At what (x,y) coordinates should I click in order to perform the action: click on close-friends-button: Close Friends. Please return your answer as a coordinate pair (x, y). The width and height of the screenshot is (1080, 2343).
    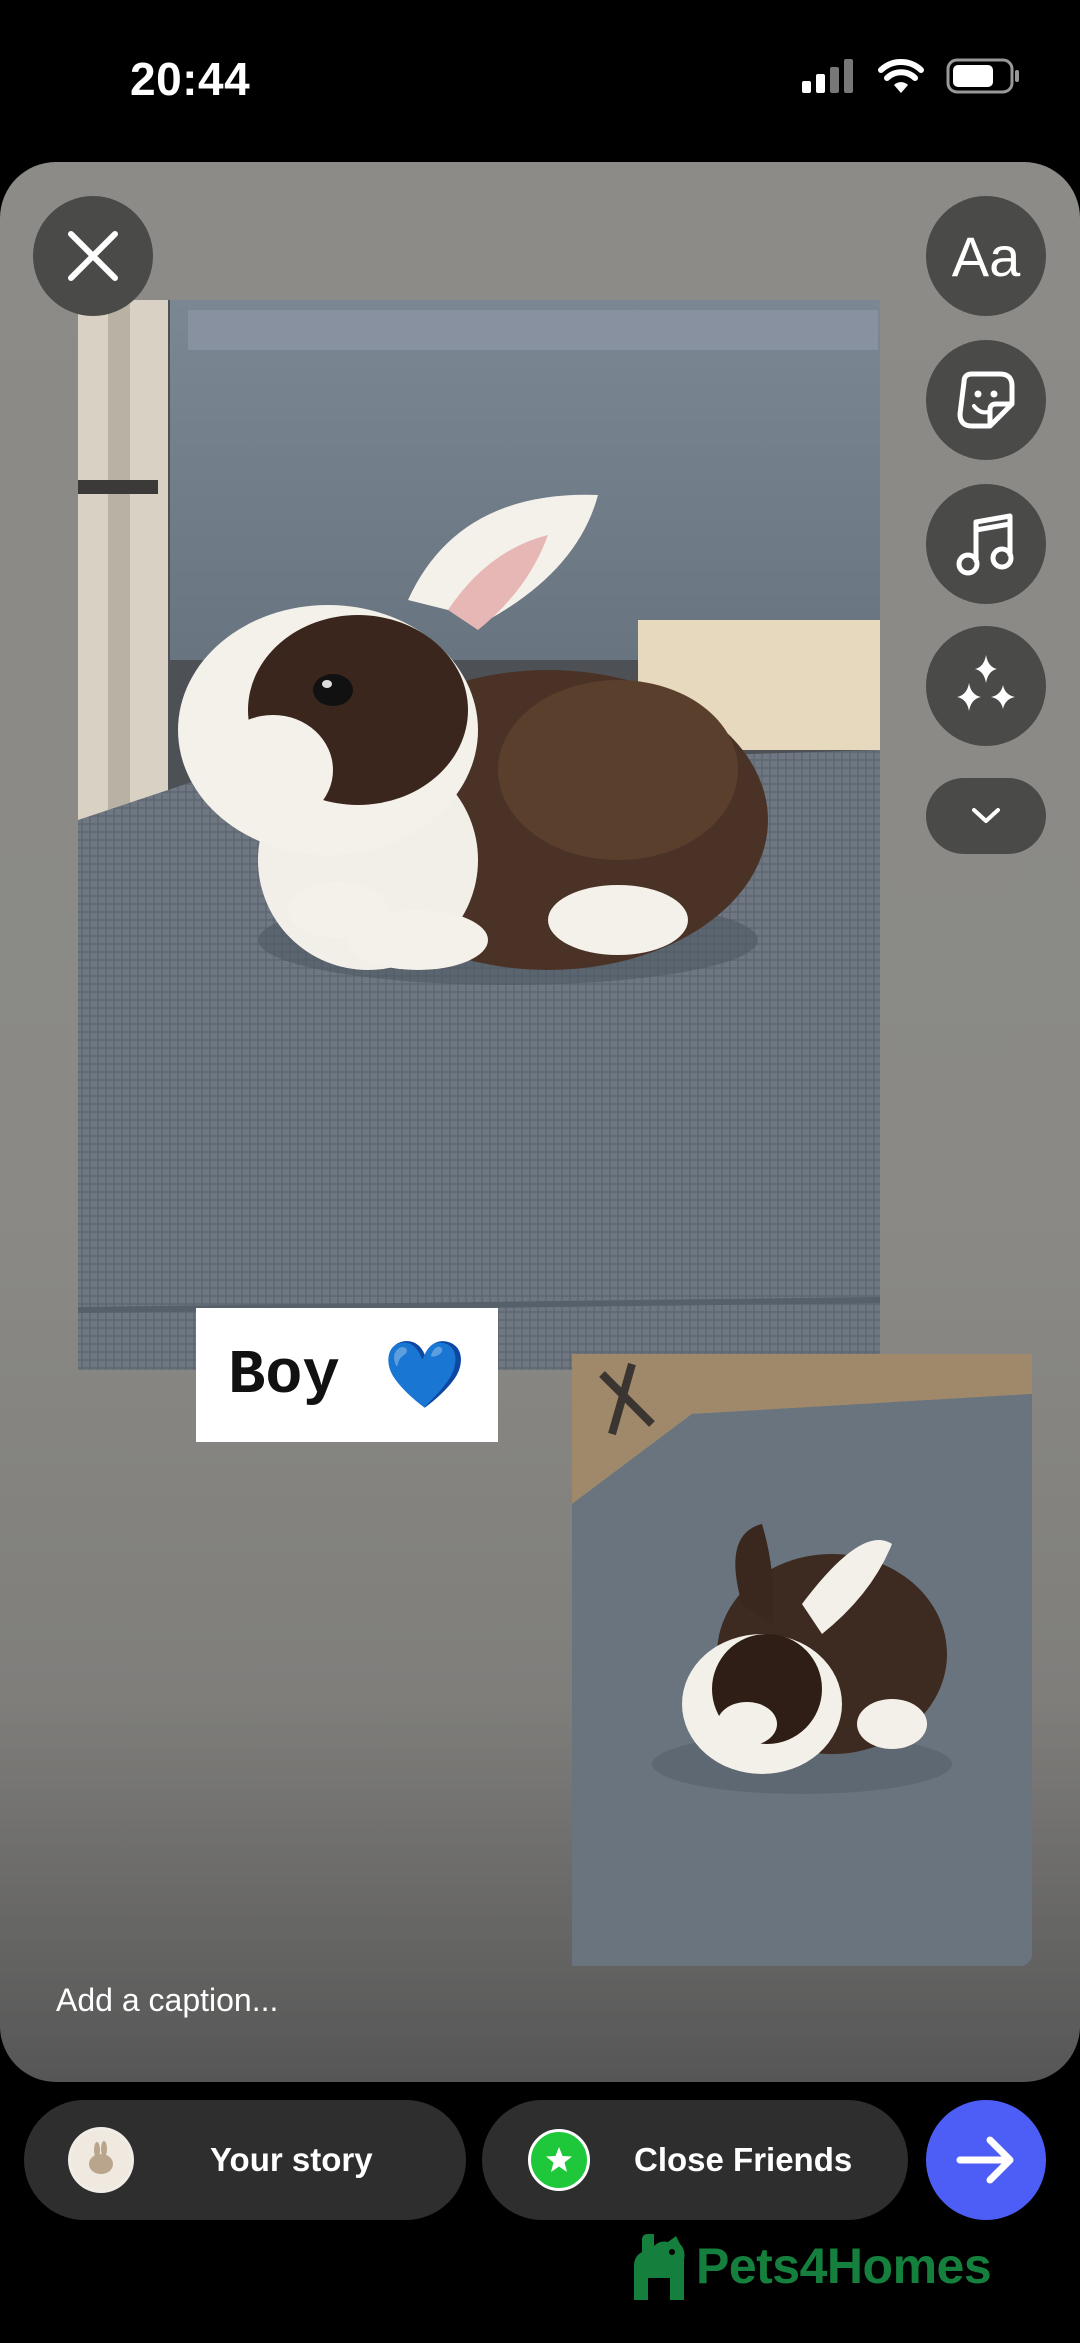
    Looking at the image, I should click on (695, 2160).